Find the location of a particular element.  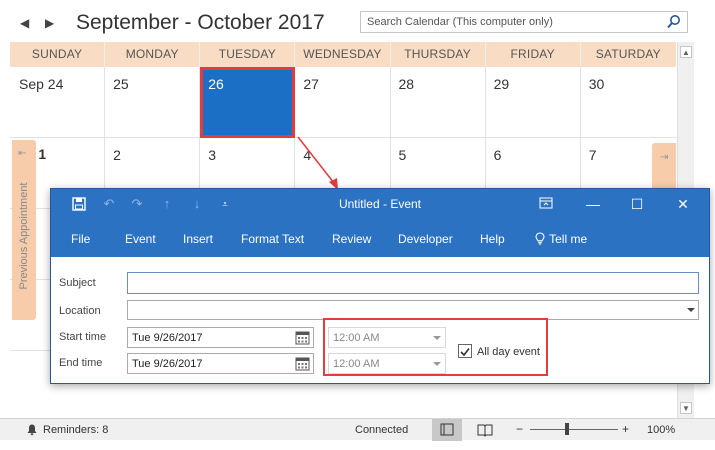

subject-field-box is located at coordinates (413, 283).